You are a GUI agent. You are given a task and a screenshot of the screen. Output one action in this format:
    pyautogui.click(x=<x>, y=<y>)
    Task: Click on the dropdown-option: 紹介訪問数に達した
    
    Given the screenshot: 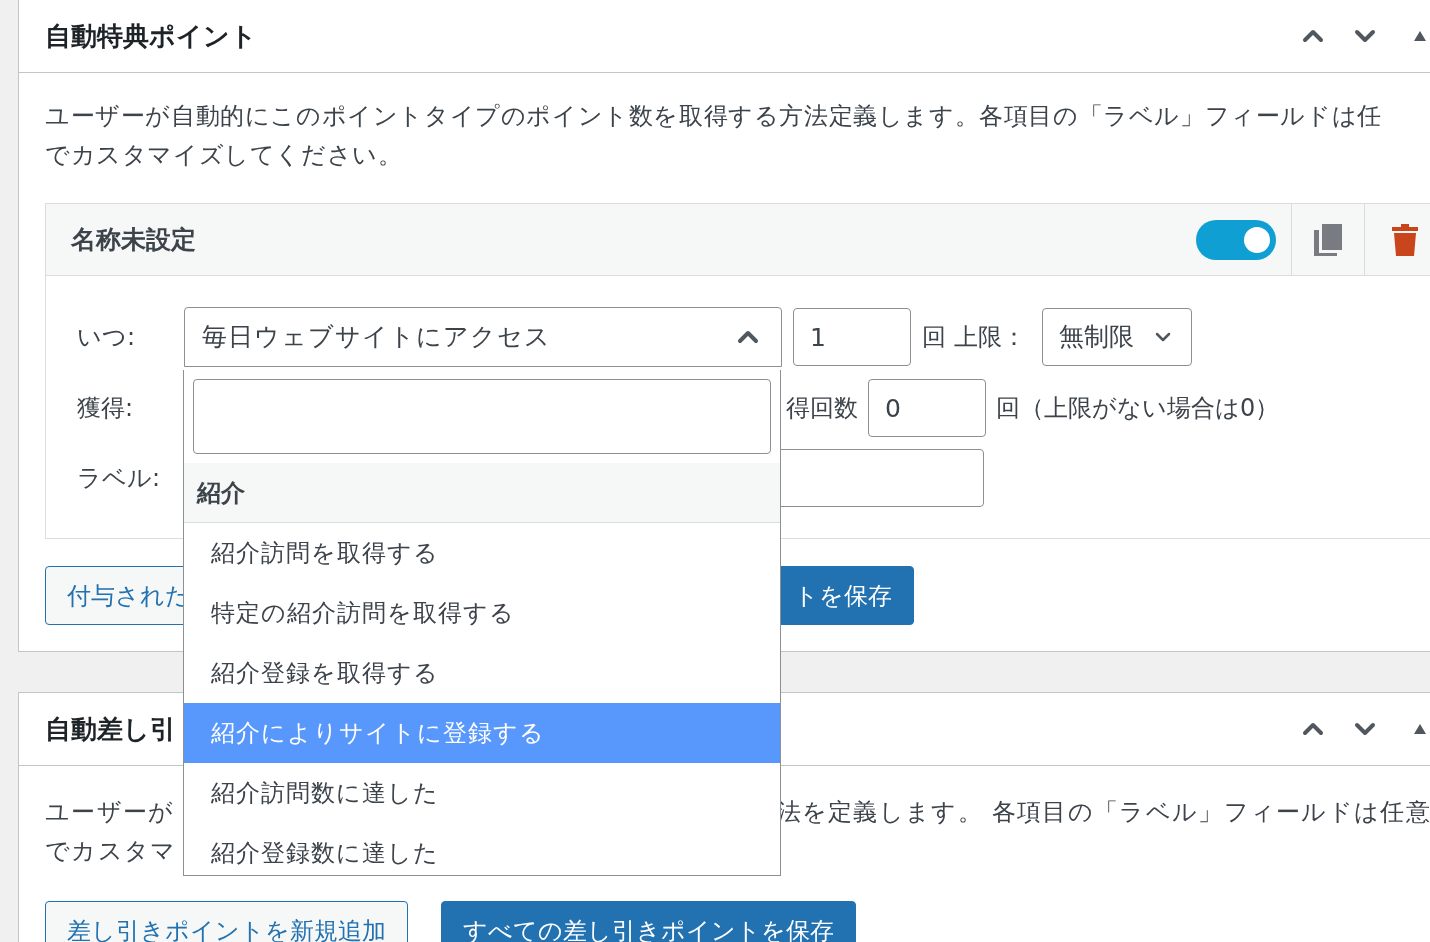 What is the action you would take?
    pyautogui.click(x=482, y=793)
    